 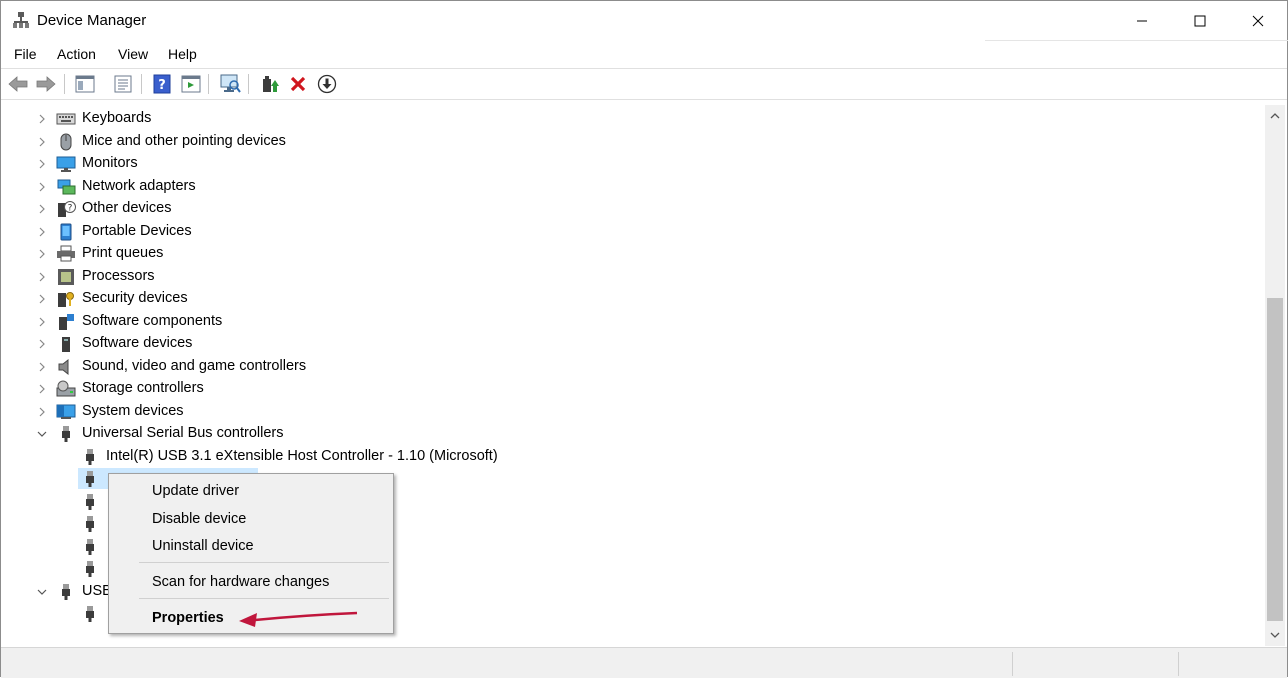 What do you see at coordinates (251, 491) in the screenshot?
I see `ctx-update-driver: Update driver` at bounding box center [251, 491].